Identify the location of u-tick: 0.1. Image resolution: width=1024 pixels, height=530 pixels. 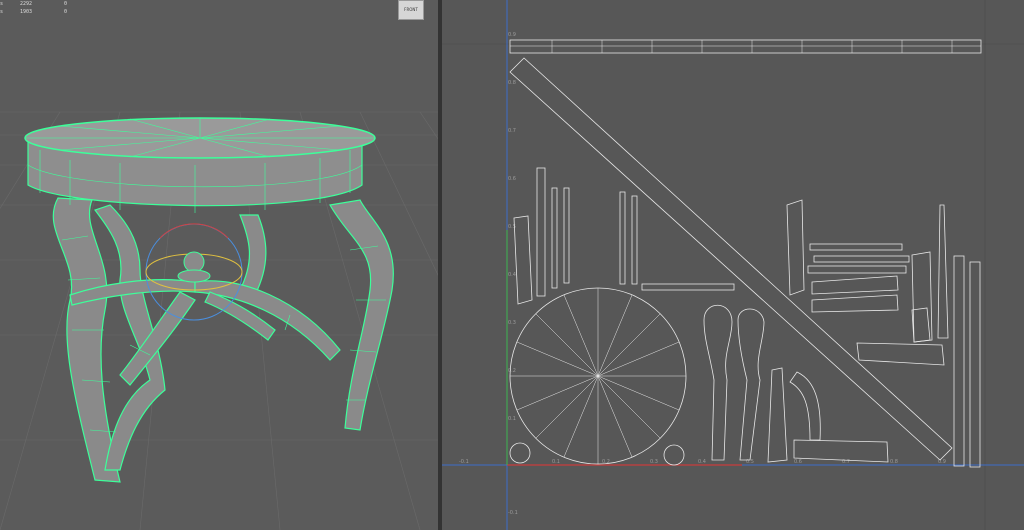
(556, 462).